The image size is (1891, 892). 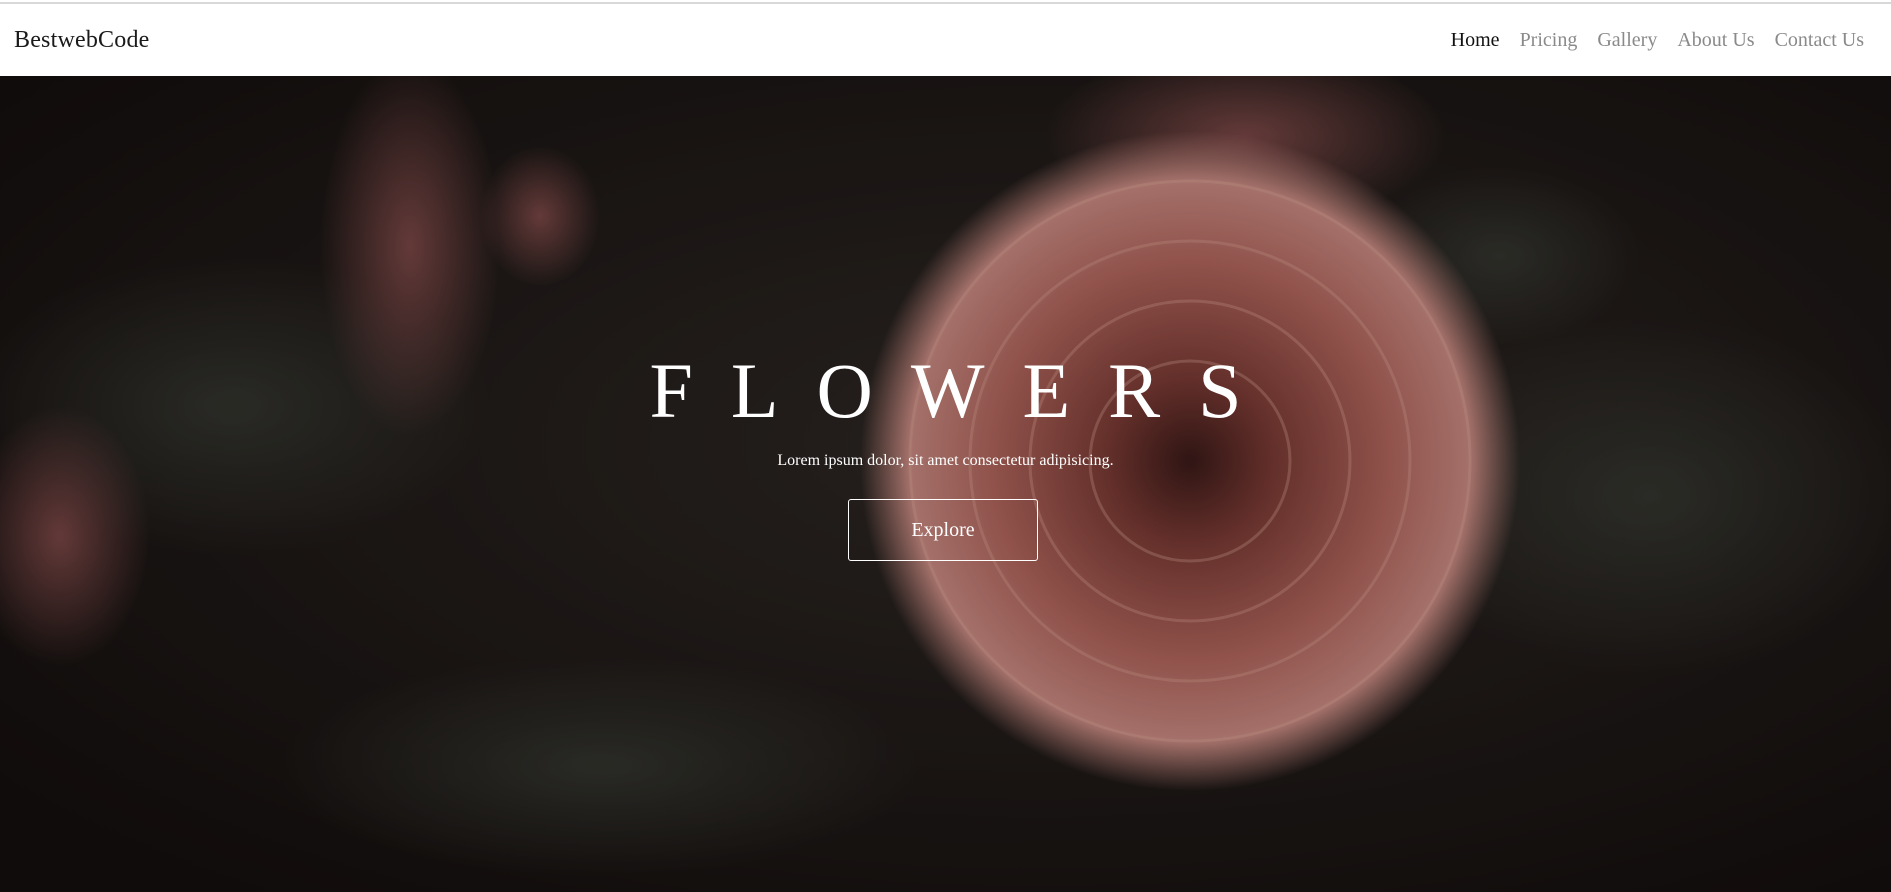 I want to click on nav-links: Home Pricing Gallery About Us Contact Us, so click(x=1657, y=40).